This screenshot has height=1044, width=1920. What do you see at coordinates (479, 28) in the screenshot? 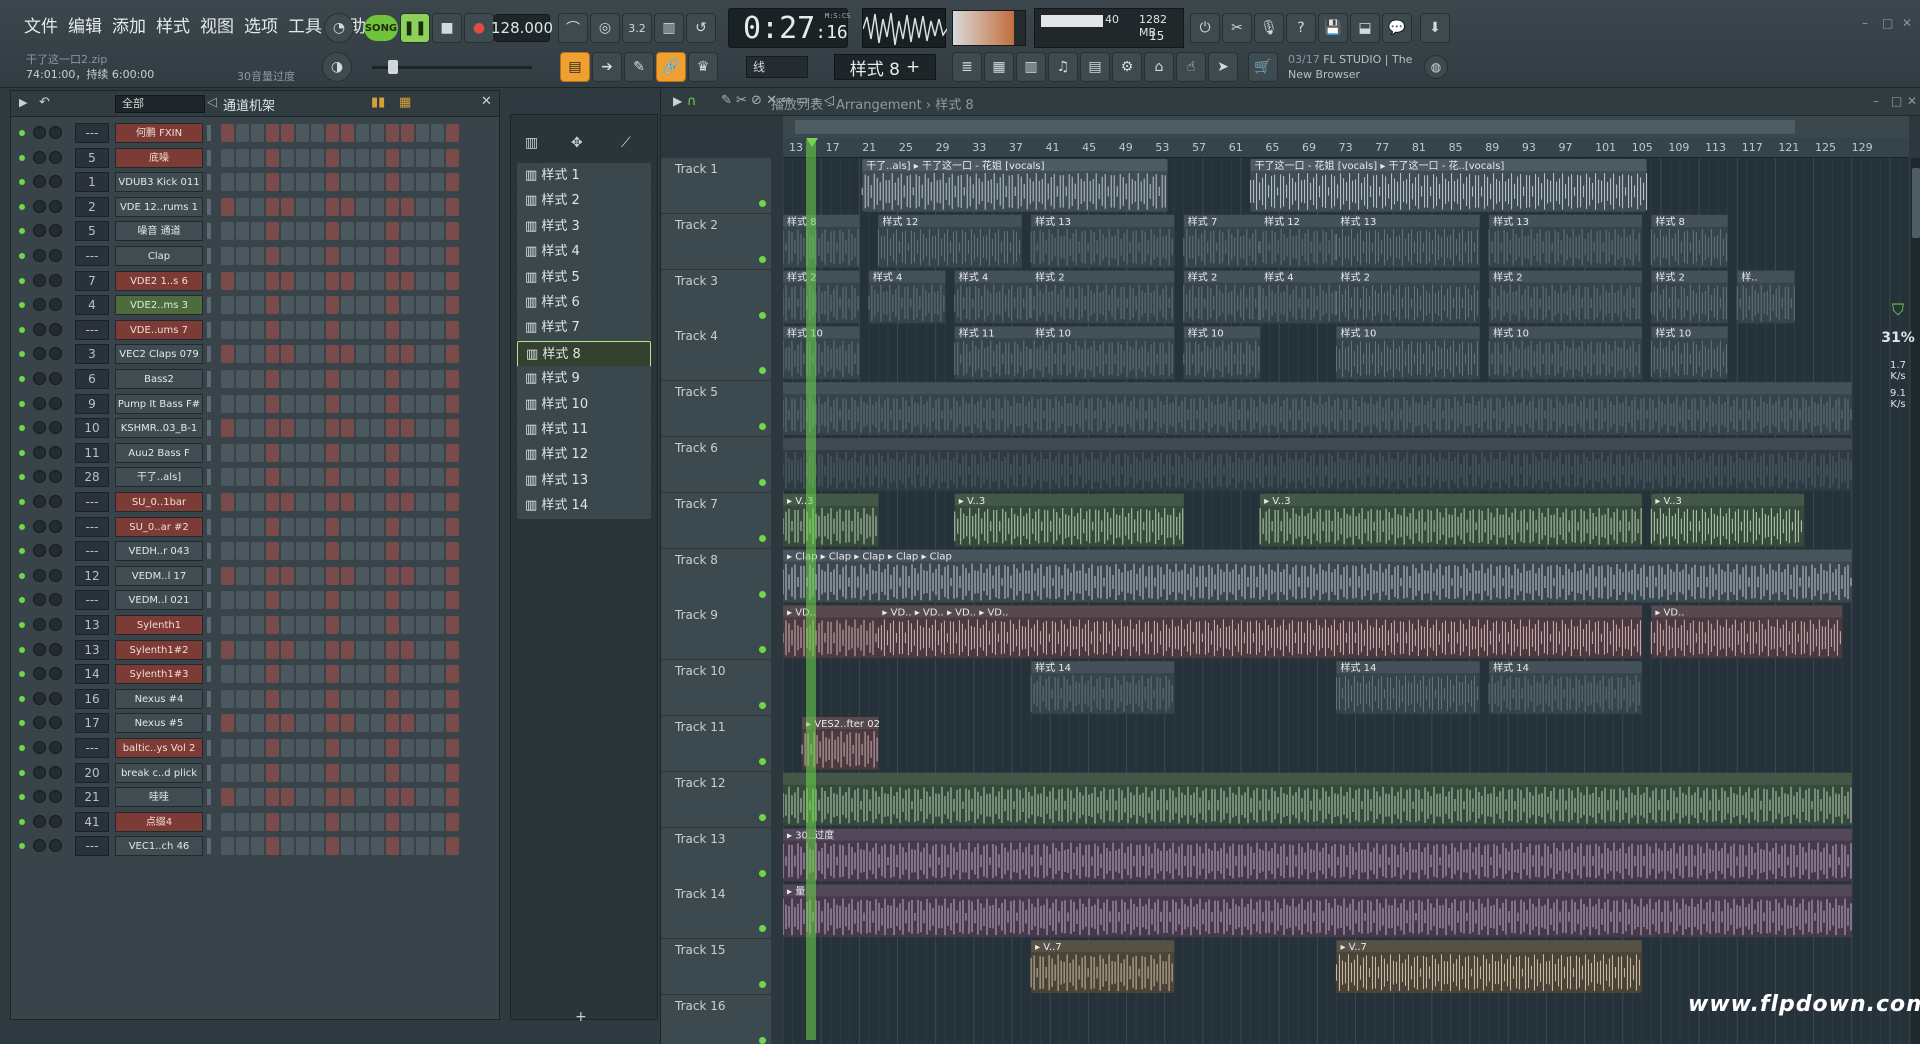
I see `record-button: ●` at bounding box center [479, 28].